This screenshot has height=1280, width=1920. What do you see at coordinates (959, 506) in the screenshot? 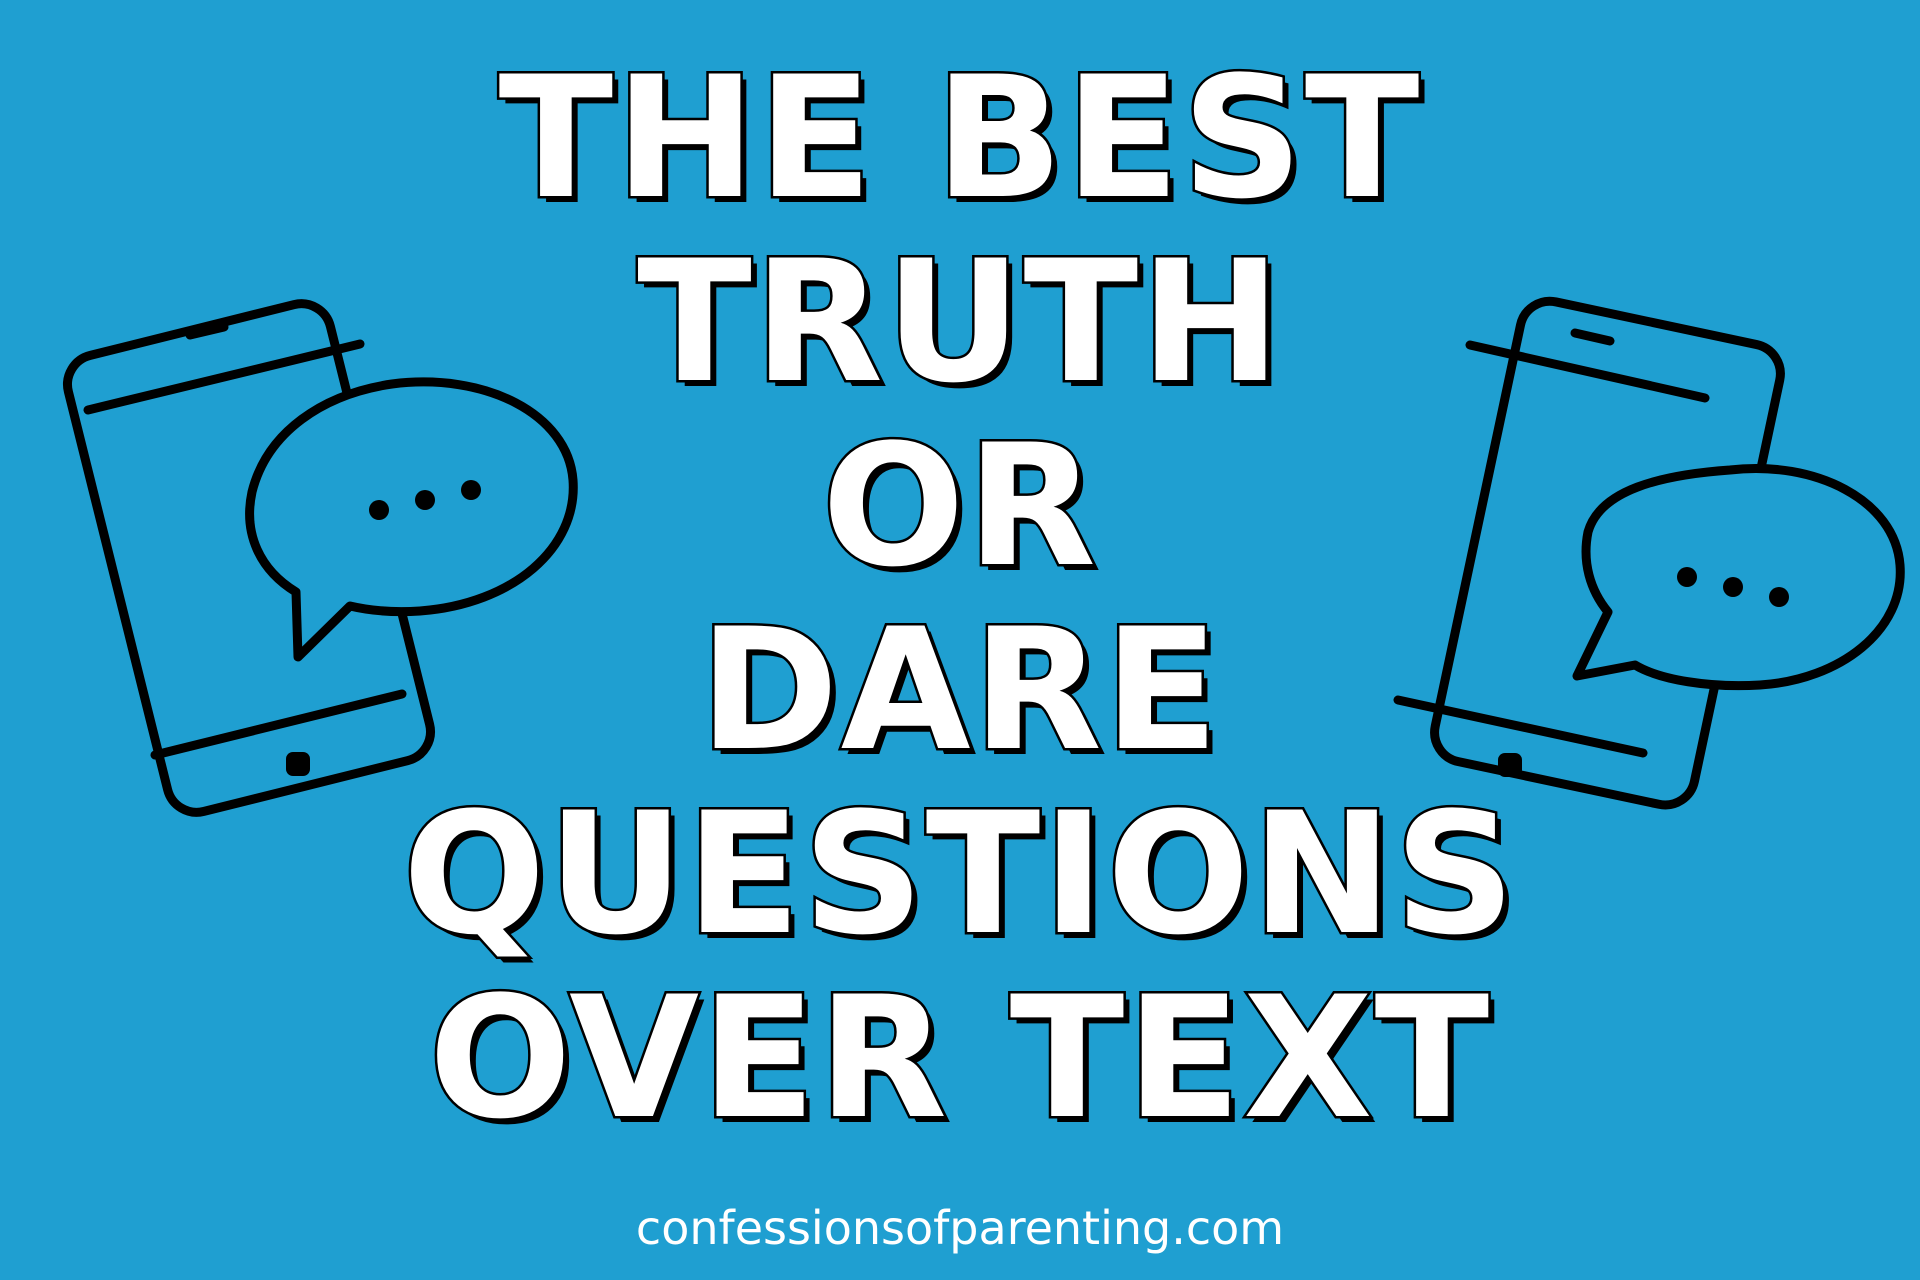
I see `title-line-3: OR` at bounding box center [959, 506].